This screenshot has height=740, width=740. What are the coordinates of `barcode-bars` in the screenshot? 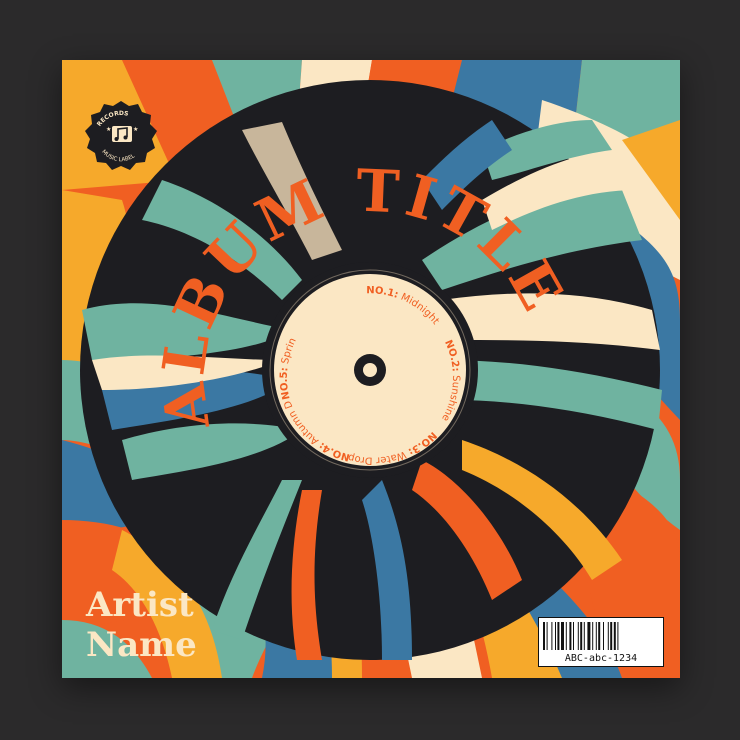 It's located at (581, 636).